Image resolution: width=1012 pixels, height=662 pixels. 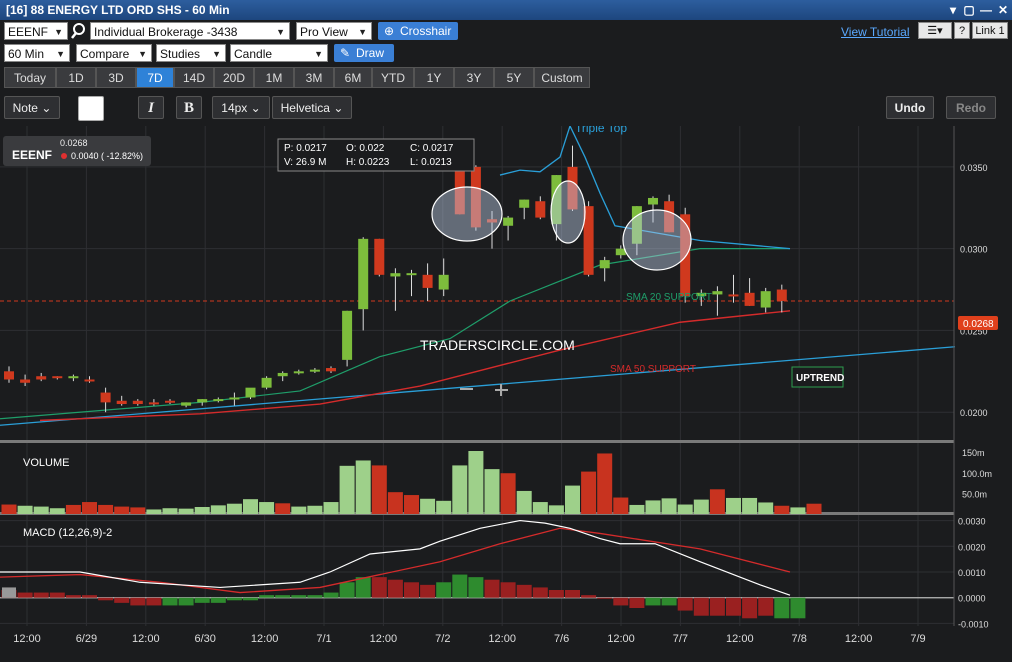 I want to click on font-size-select: 14px ⌄, so click(x=241, y=107).